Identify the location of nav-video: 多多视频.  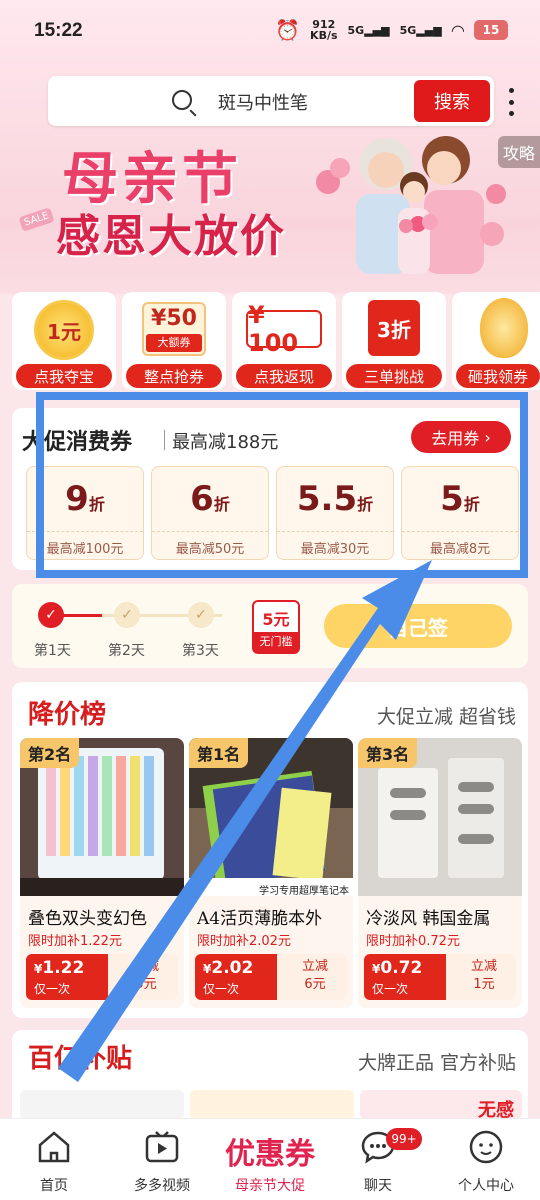
(162, 1159).